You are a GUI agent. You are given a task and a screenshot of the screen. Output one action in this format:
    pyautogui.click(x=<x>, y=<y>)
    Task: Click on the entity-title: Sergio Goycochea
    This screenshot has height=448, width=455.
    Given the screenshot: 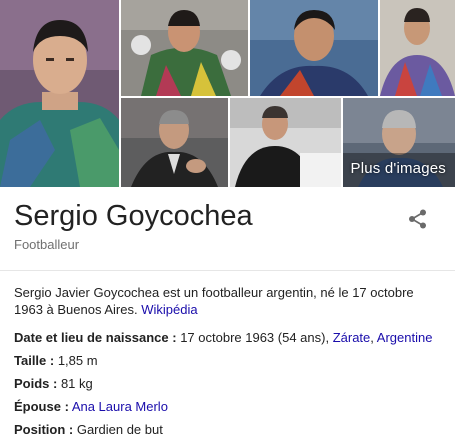 What is the action you would take?
    pyautogui.click(x=133, y=216)
    